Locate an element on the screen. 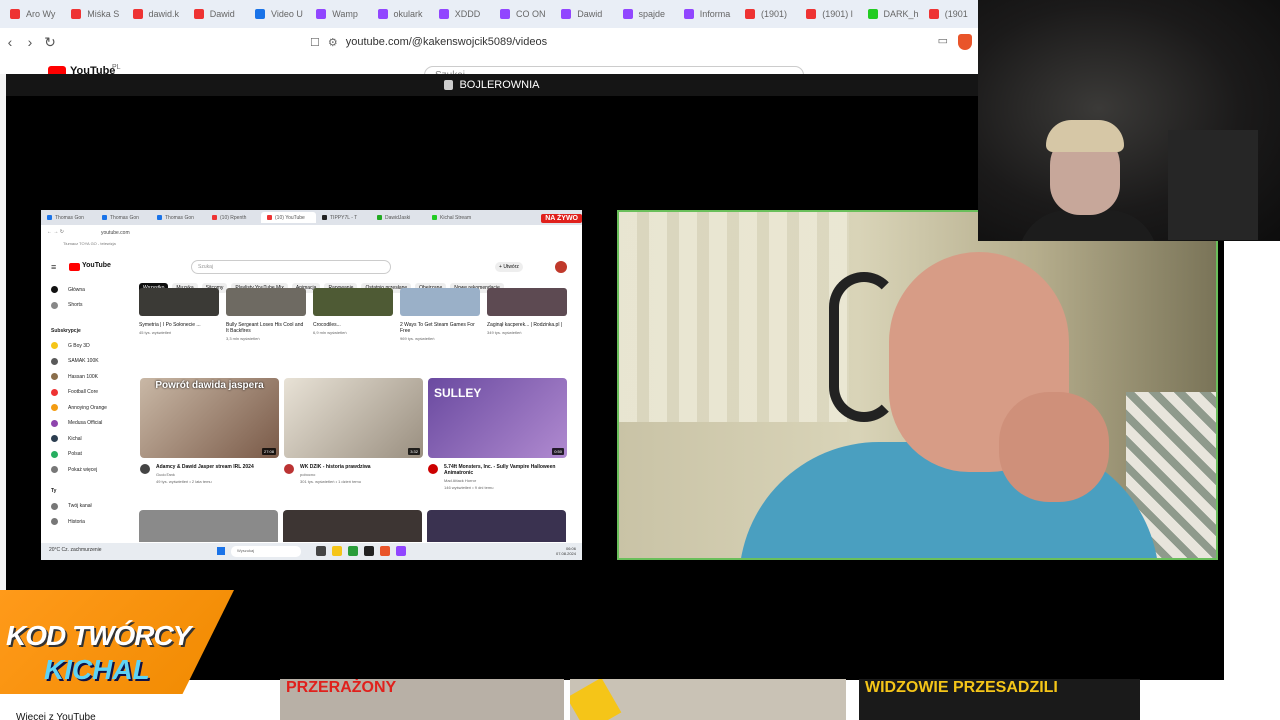 Image resolution: width=1280 pixels, height=720 pixels. stream-title: BOJLEROWNIA is located at coordinates (499, 85).